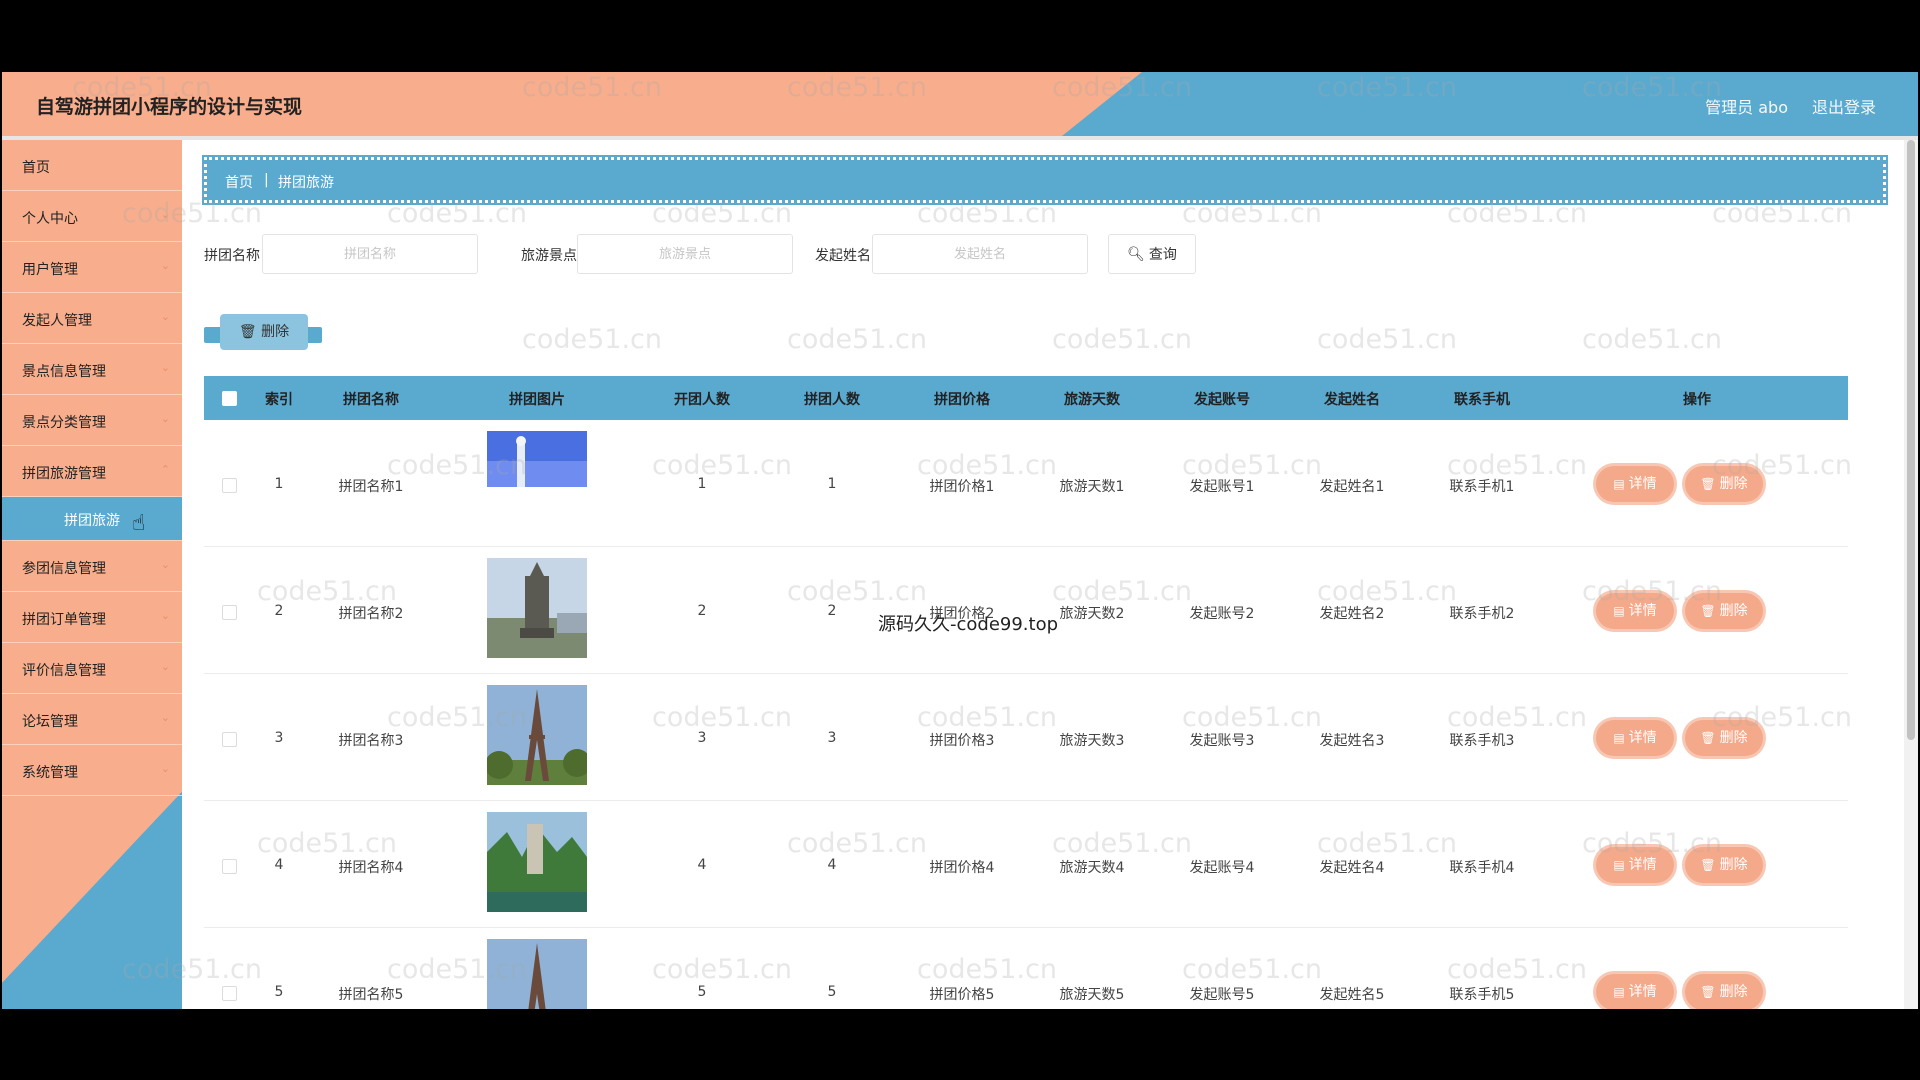 The image size is (1920, 1080). What do you see at coordinates (92, 668) in the screenshot?
I see `sidebar-item-reviews: 评价信息管理 ⌄` at bounding box center [92, 668].